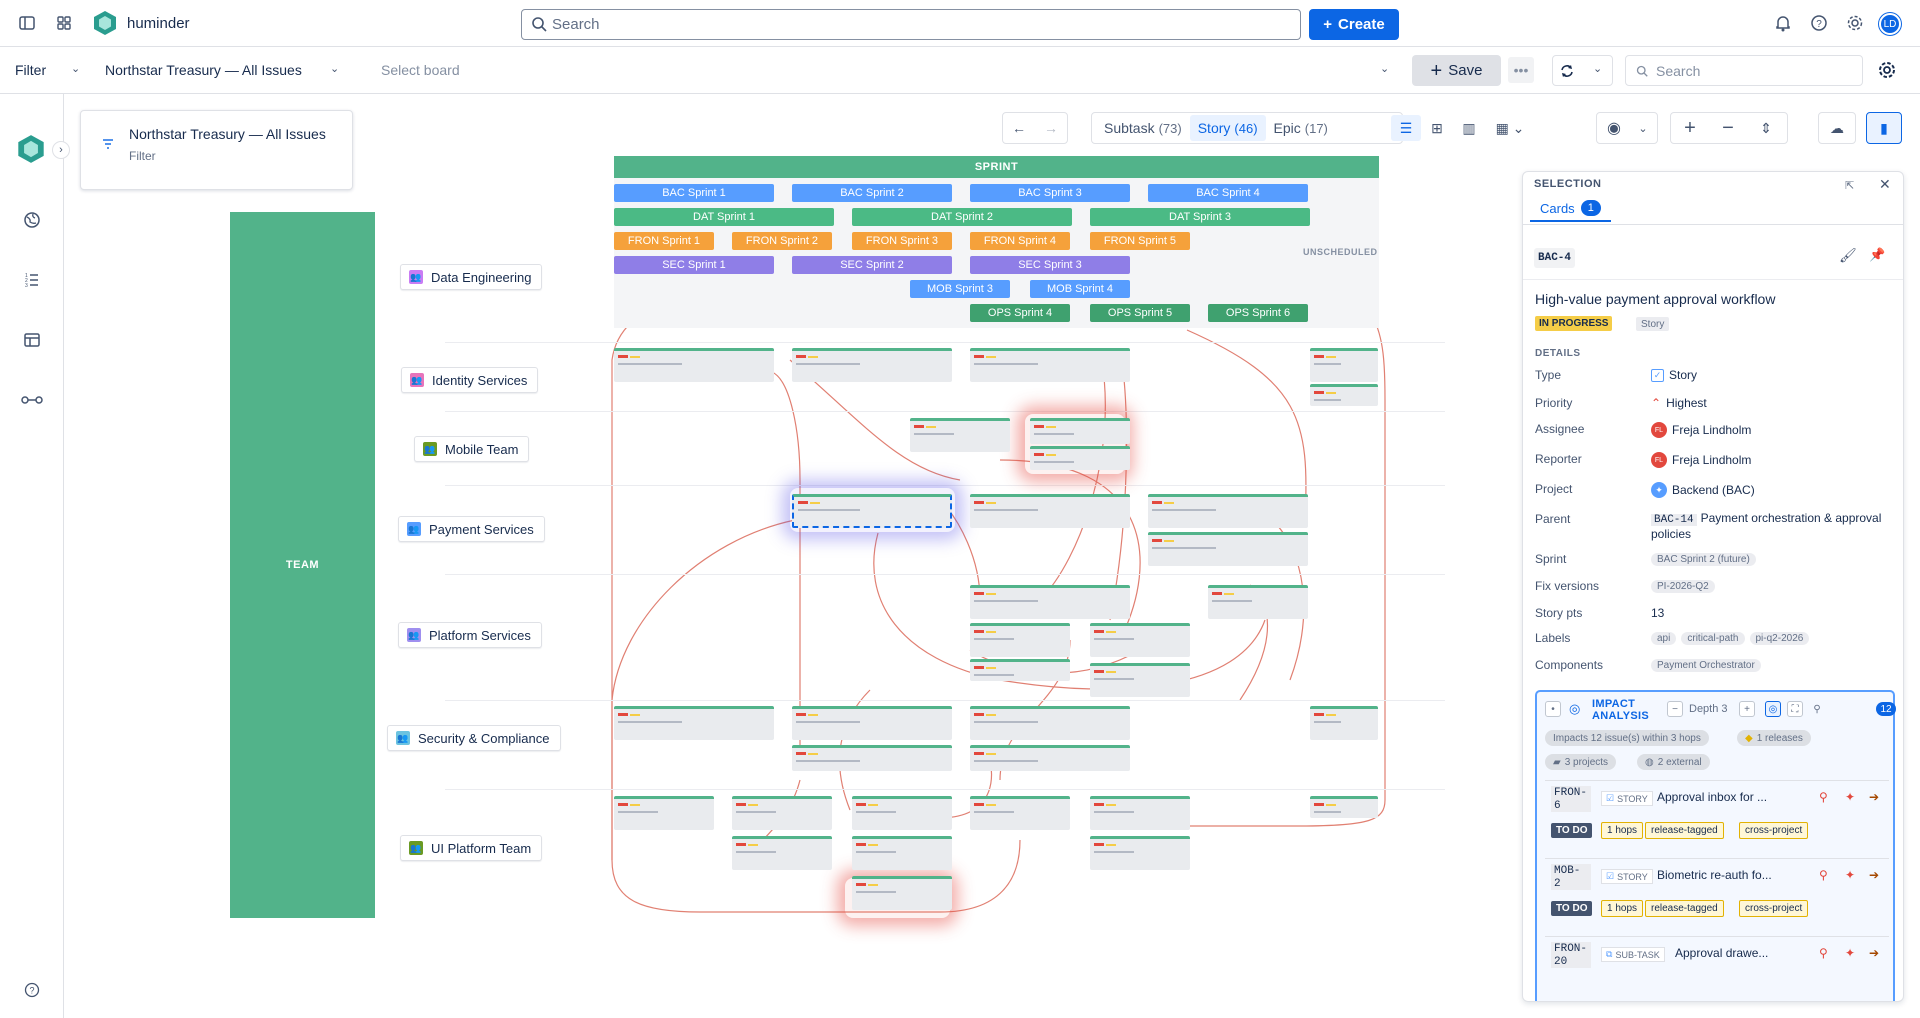  What do you see at coordinates (1567, 71) in the screenshot?
I see `sync-icon` at bounding box center [1567, 71].